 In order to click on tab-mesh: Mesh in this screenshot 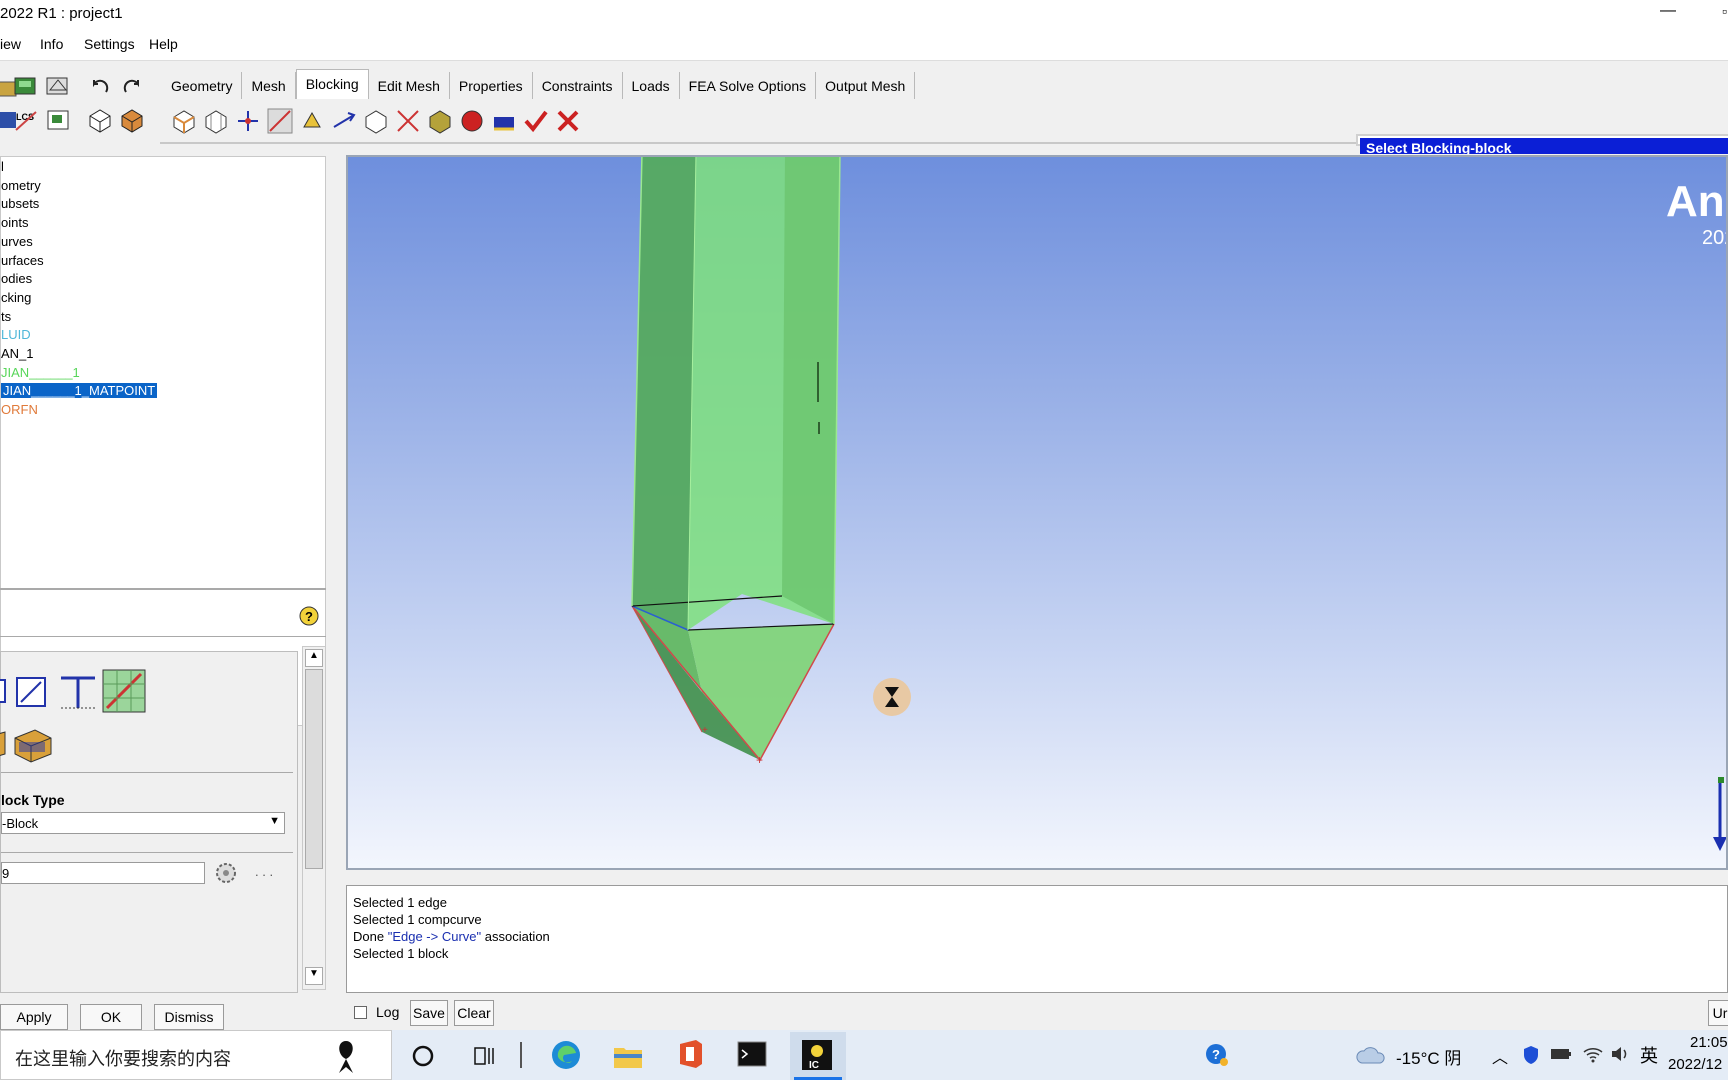, I will do `click(269, 85)`.